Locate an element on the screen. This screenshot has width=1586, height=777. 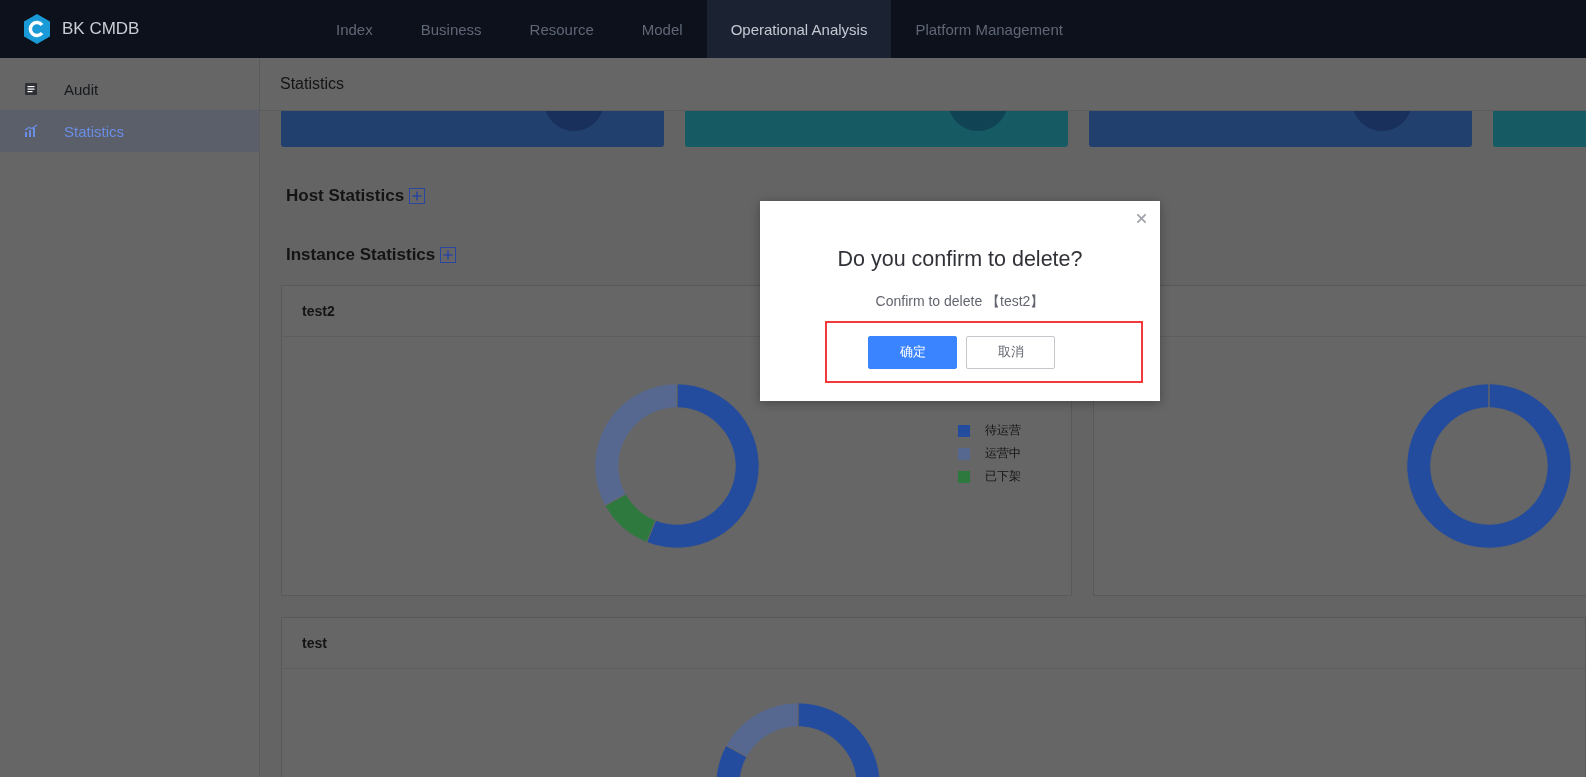
nav-tab: Index is located at coordinates (354, 29).